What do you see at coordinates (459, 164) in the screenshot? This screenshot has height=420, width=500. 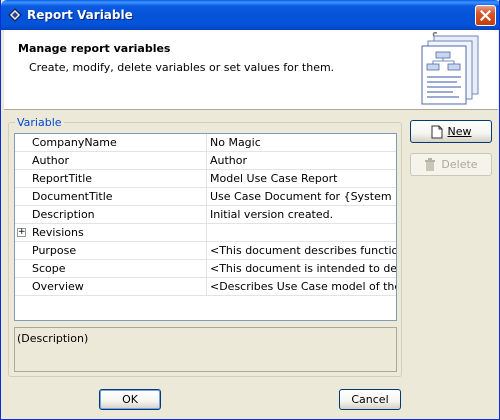 I see `delete-button-label: Delete` at bounding box center [459, 164].